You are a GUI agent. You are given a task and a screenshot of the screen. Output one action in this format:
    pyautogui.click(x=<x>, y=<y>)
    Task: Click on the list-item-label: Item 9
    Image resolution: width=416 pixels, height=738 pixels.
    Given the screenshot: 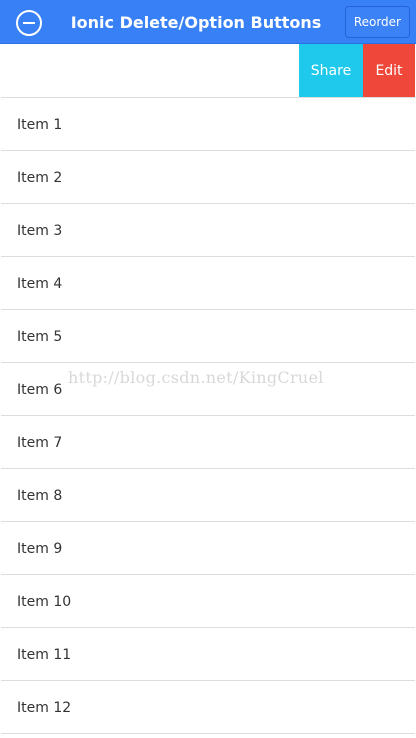 What is the action you would take?
    pyautogui.click(x=40, y=549)
    